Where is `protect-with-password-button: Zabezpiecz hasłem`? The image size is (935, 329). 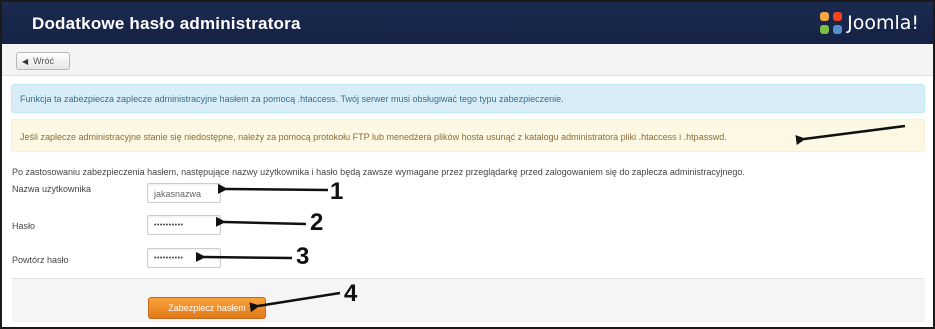
protect-with-password-button: Zabezpiecz hasłem is located at coordinates (207, 308).